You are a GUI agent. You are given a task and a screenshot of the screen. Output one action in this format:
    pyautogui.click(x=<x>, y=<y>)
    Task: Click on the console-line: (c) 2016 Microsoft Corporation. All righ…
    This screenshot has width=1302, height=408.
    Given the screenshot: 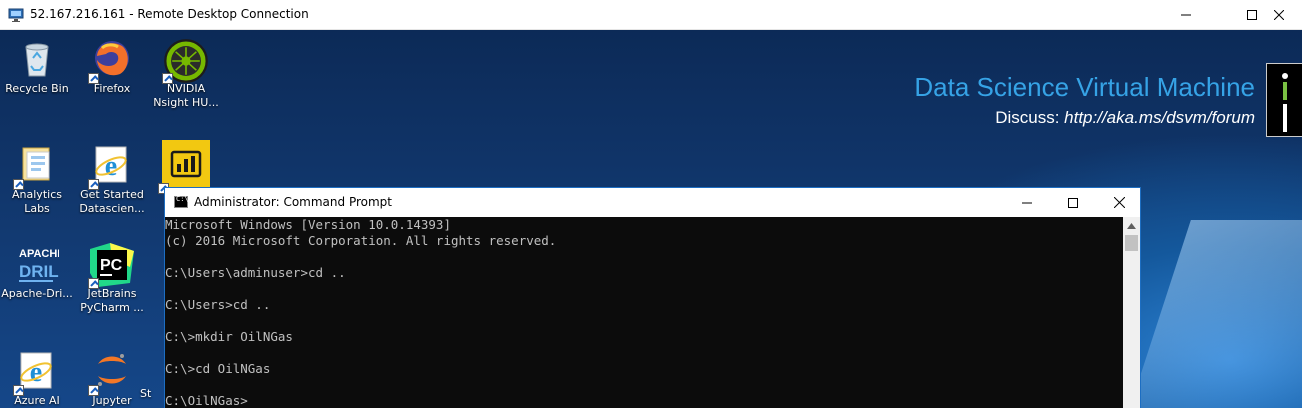 What is the action you would take?
    pyautogui.click(x=361, y=240)
    